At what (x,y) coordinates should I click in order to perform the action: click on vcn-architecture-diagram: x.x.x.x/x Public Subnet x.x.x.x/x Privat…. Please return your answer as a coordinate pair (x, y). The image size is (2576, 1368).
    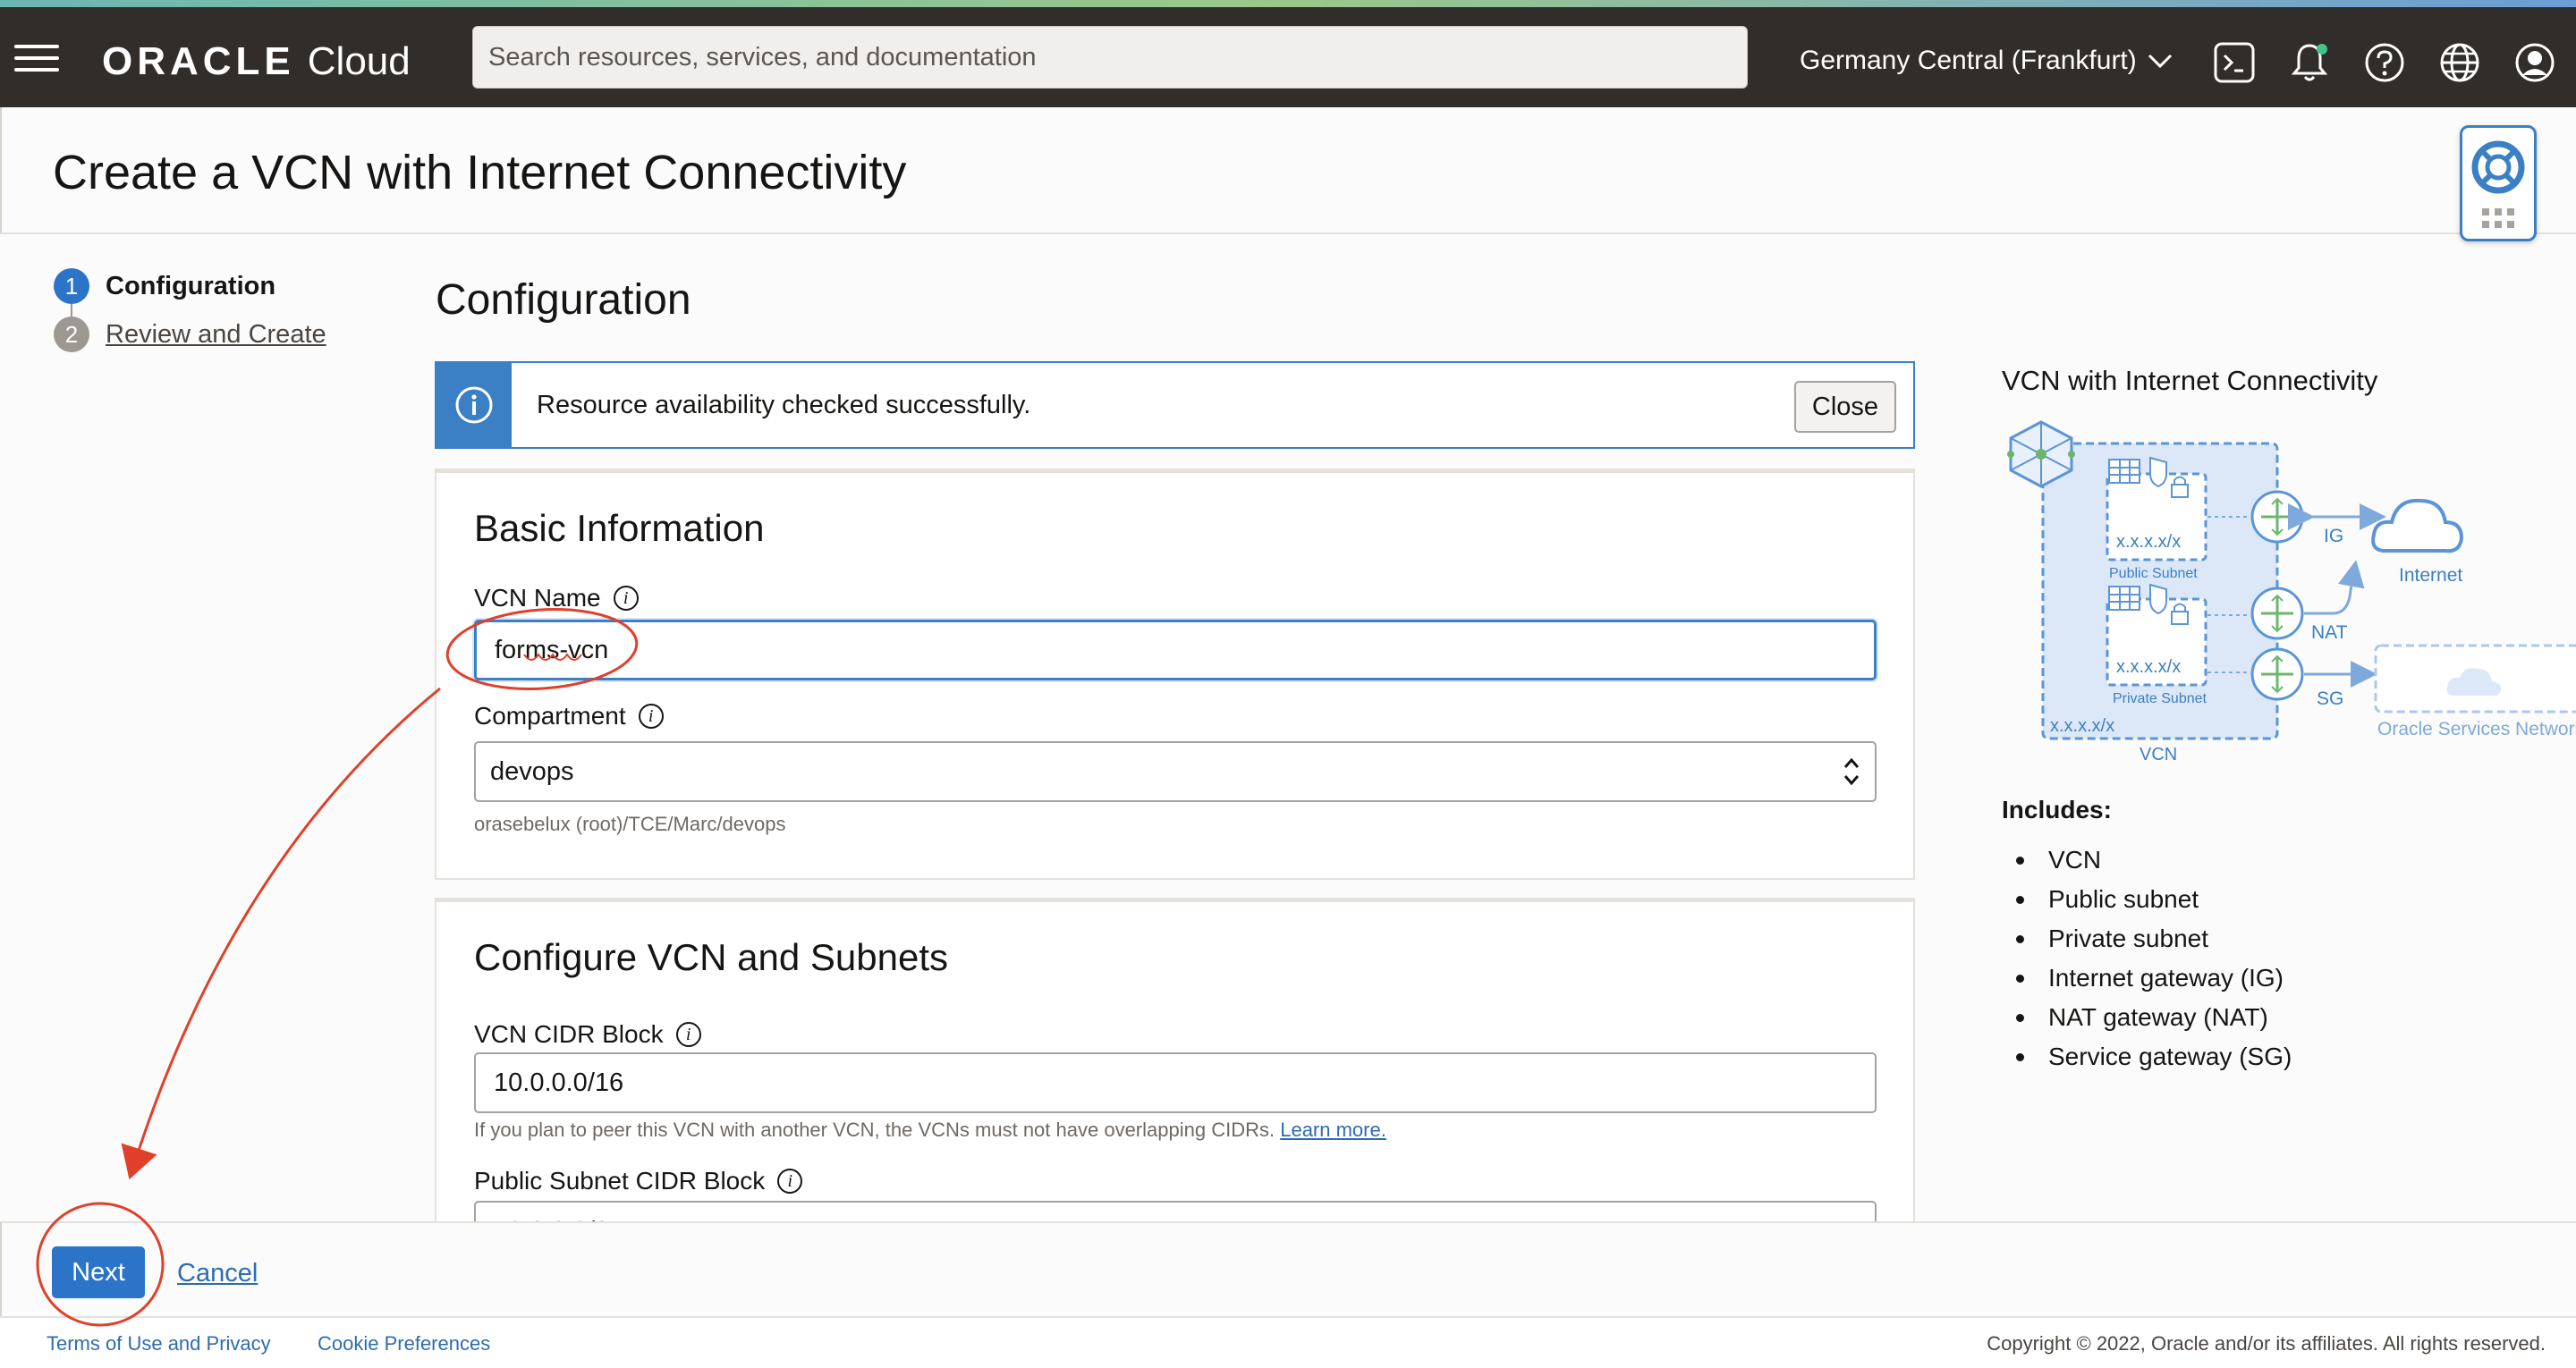
    Looking at the image, I should click on (2291, 592).